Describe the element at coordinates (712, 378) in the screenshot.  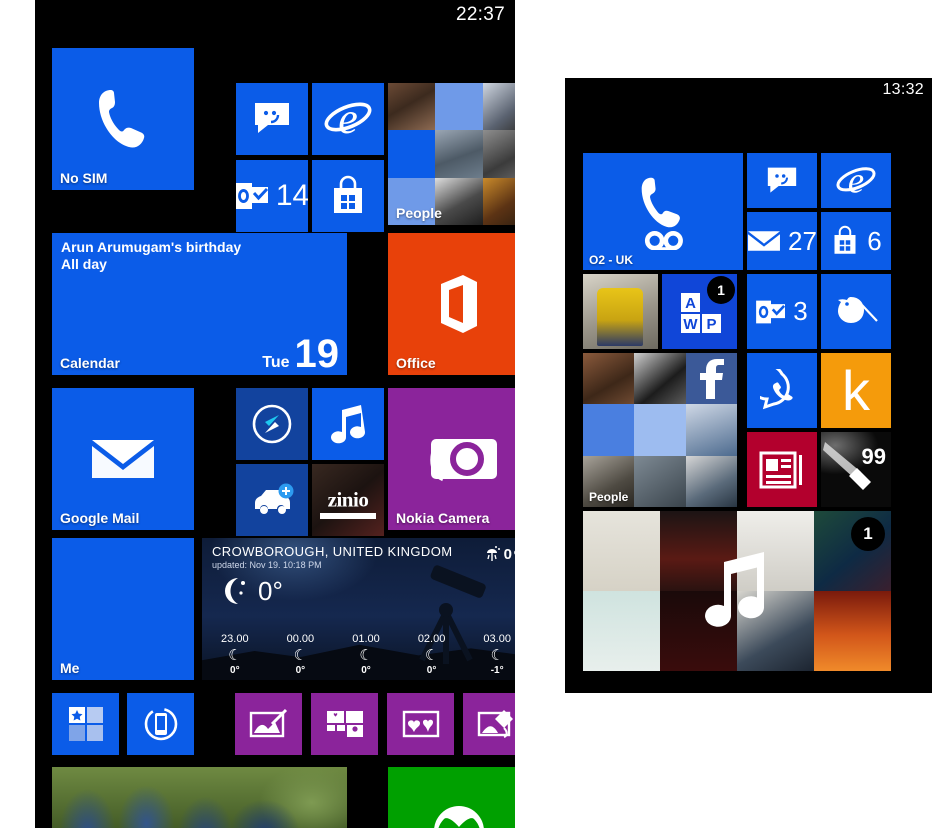
I see `facebook-f-icon` at that location.